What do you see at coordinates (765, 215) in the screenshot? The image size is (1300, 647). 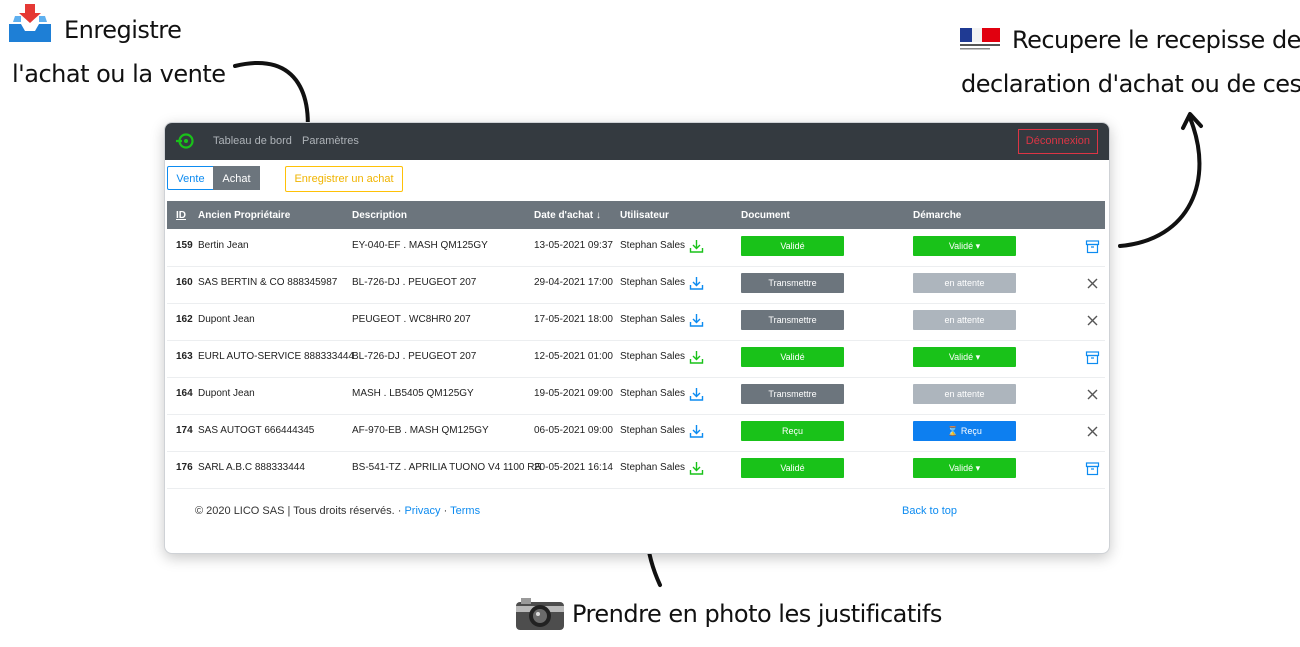 I see `col-document: Document` at bounding box center [765, 215].